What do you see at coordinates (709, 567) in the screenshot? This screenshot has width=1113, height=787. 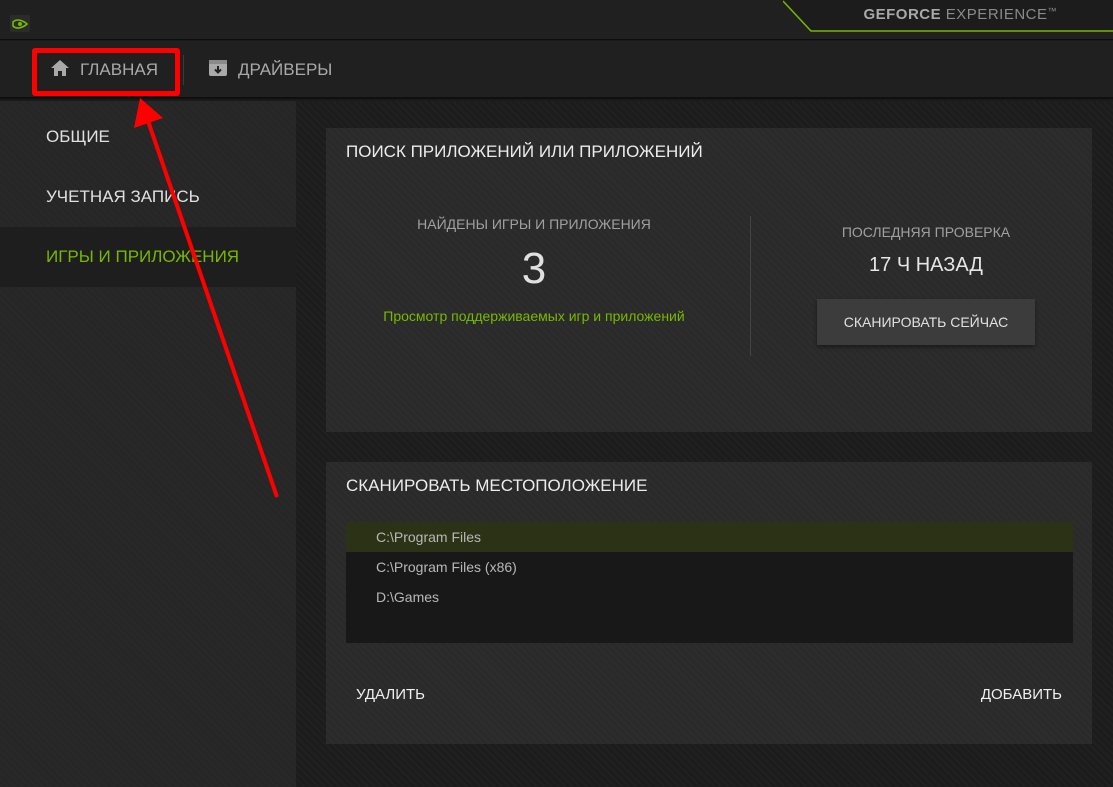 I see `list-item: C:\Program Files (x86)` at bounding box center [709, 567].